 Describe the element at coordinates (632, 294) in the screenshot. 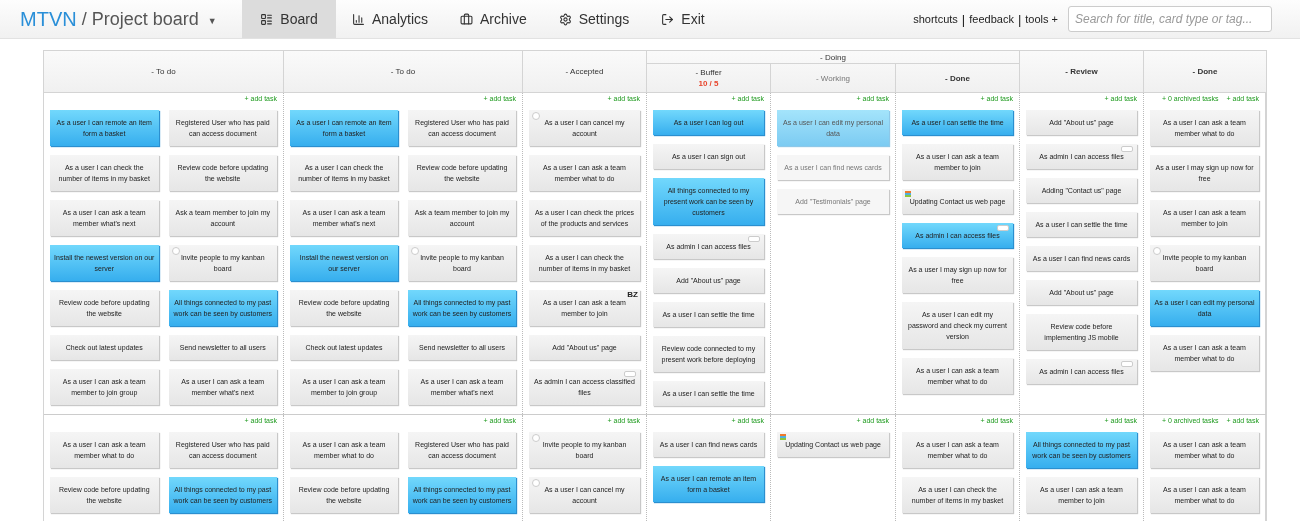

I see `card-tag-label: BZ` at that location.